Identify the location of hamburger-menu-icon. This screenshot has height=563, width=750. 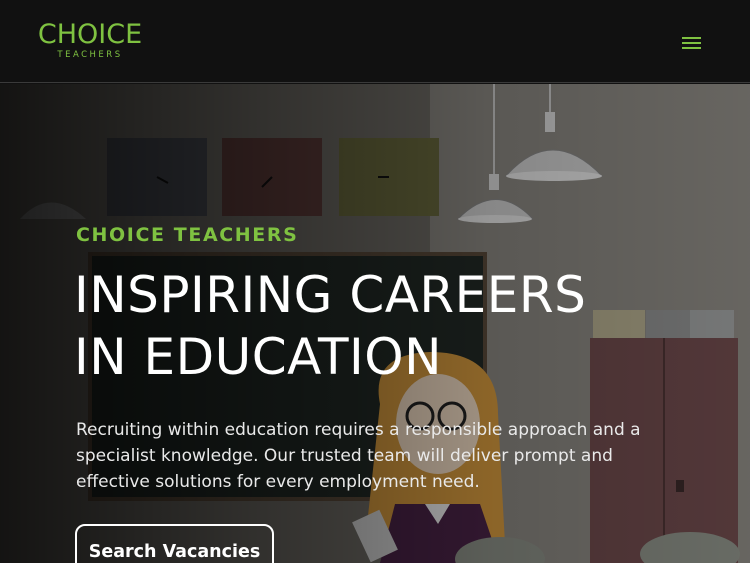
(692, 43).